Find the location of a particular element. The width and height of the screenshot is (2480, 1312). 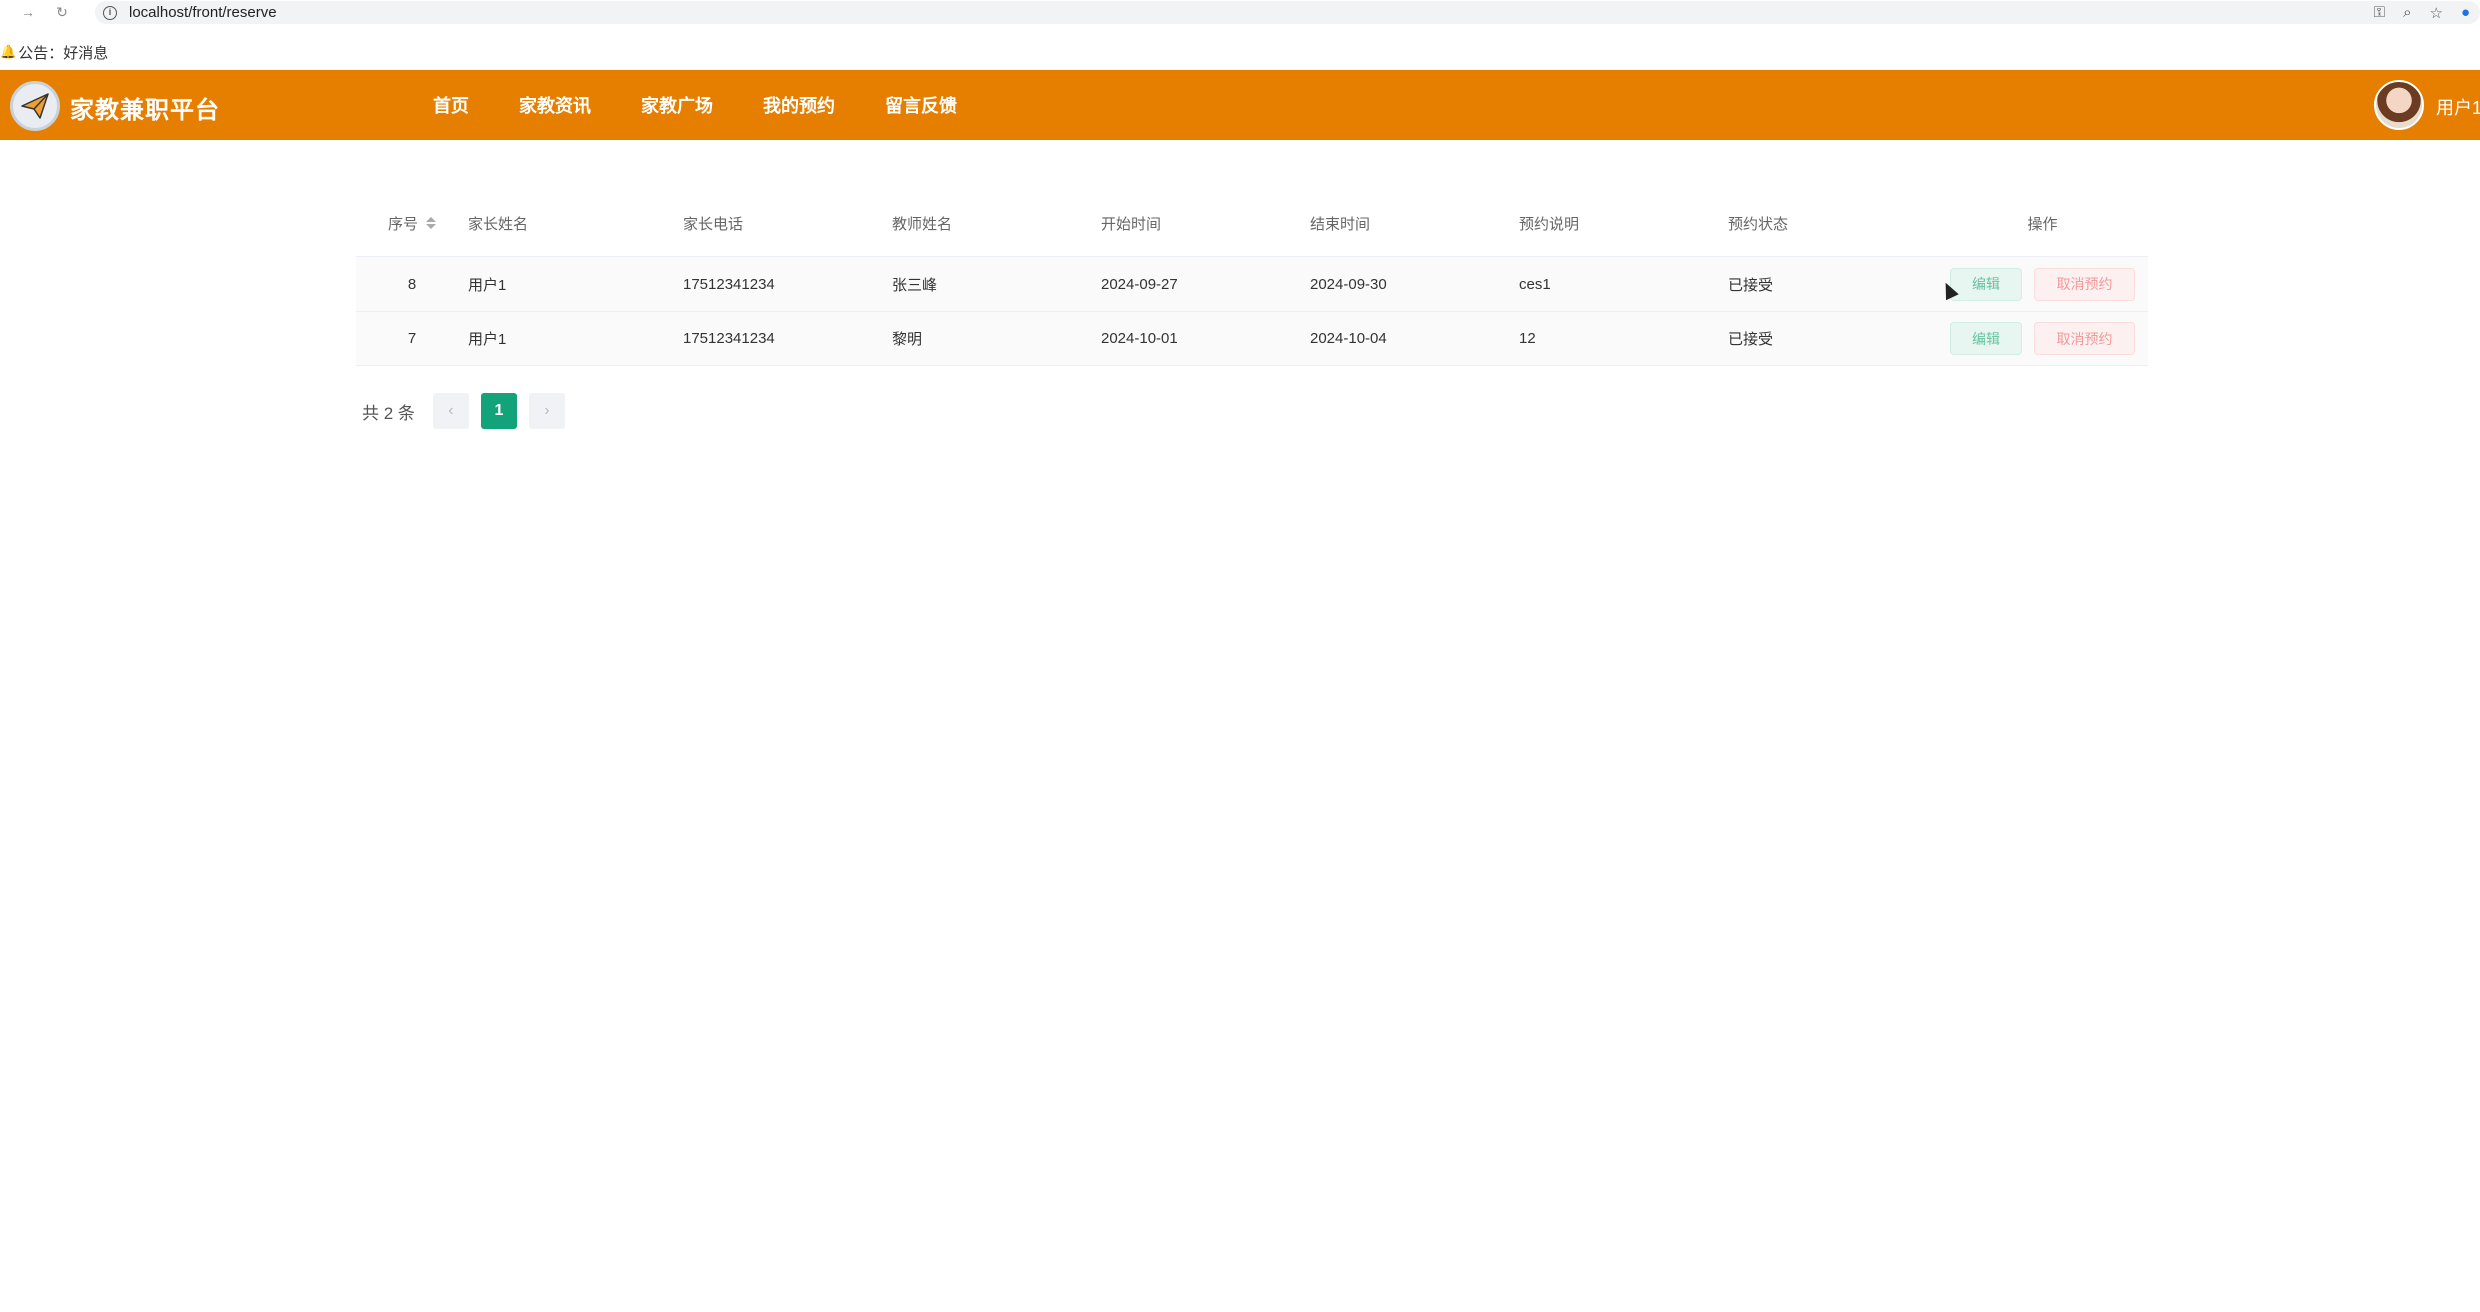

column-header-end-time: 结束时间 is located at coordinates (1340, 224).